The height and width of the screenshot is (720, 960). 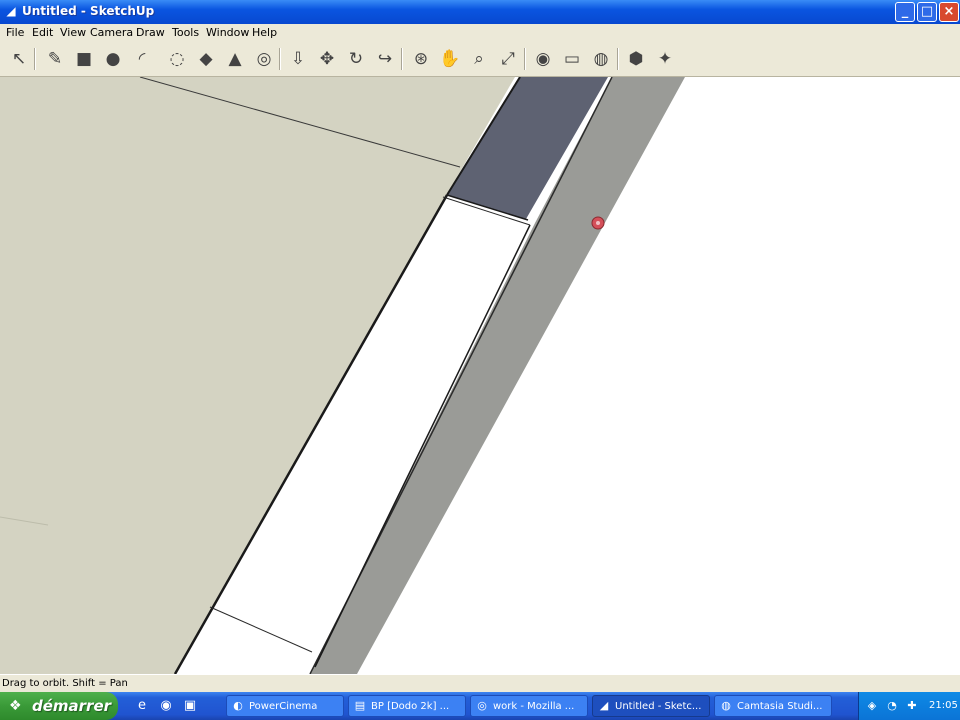 What do you see at coordinates (42, 32) in the screenshot?
I see `menu-edit: Edit` at bounding box center [42, 32].